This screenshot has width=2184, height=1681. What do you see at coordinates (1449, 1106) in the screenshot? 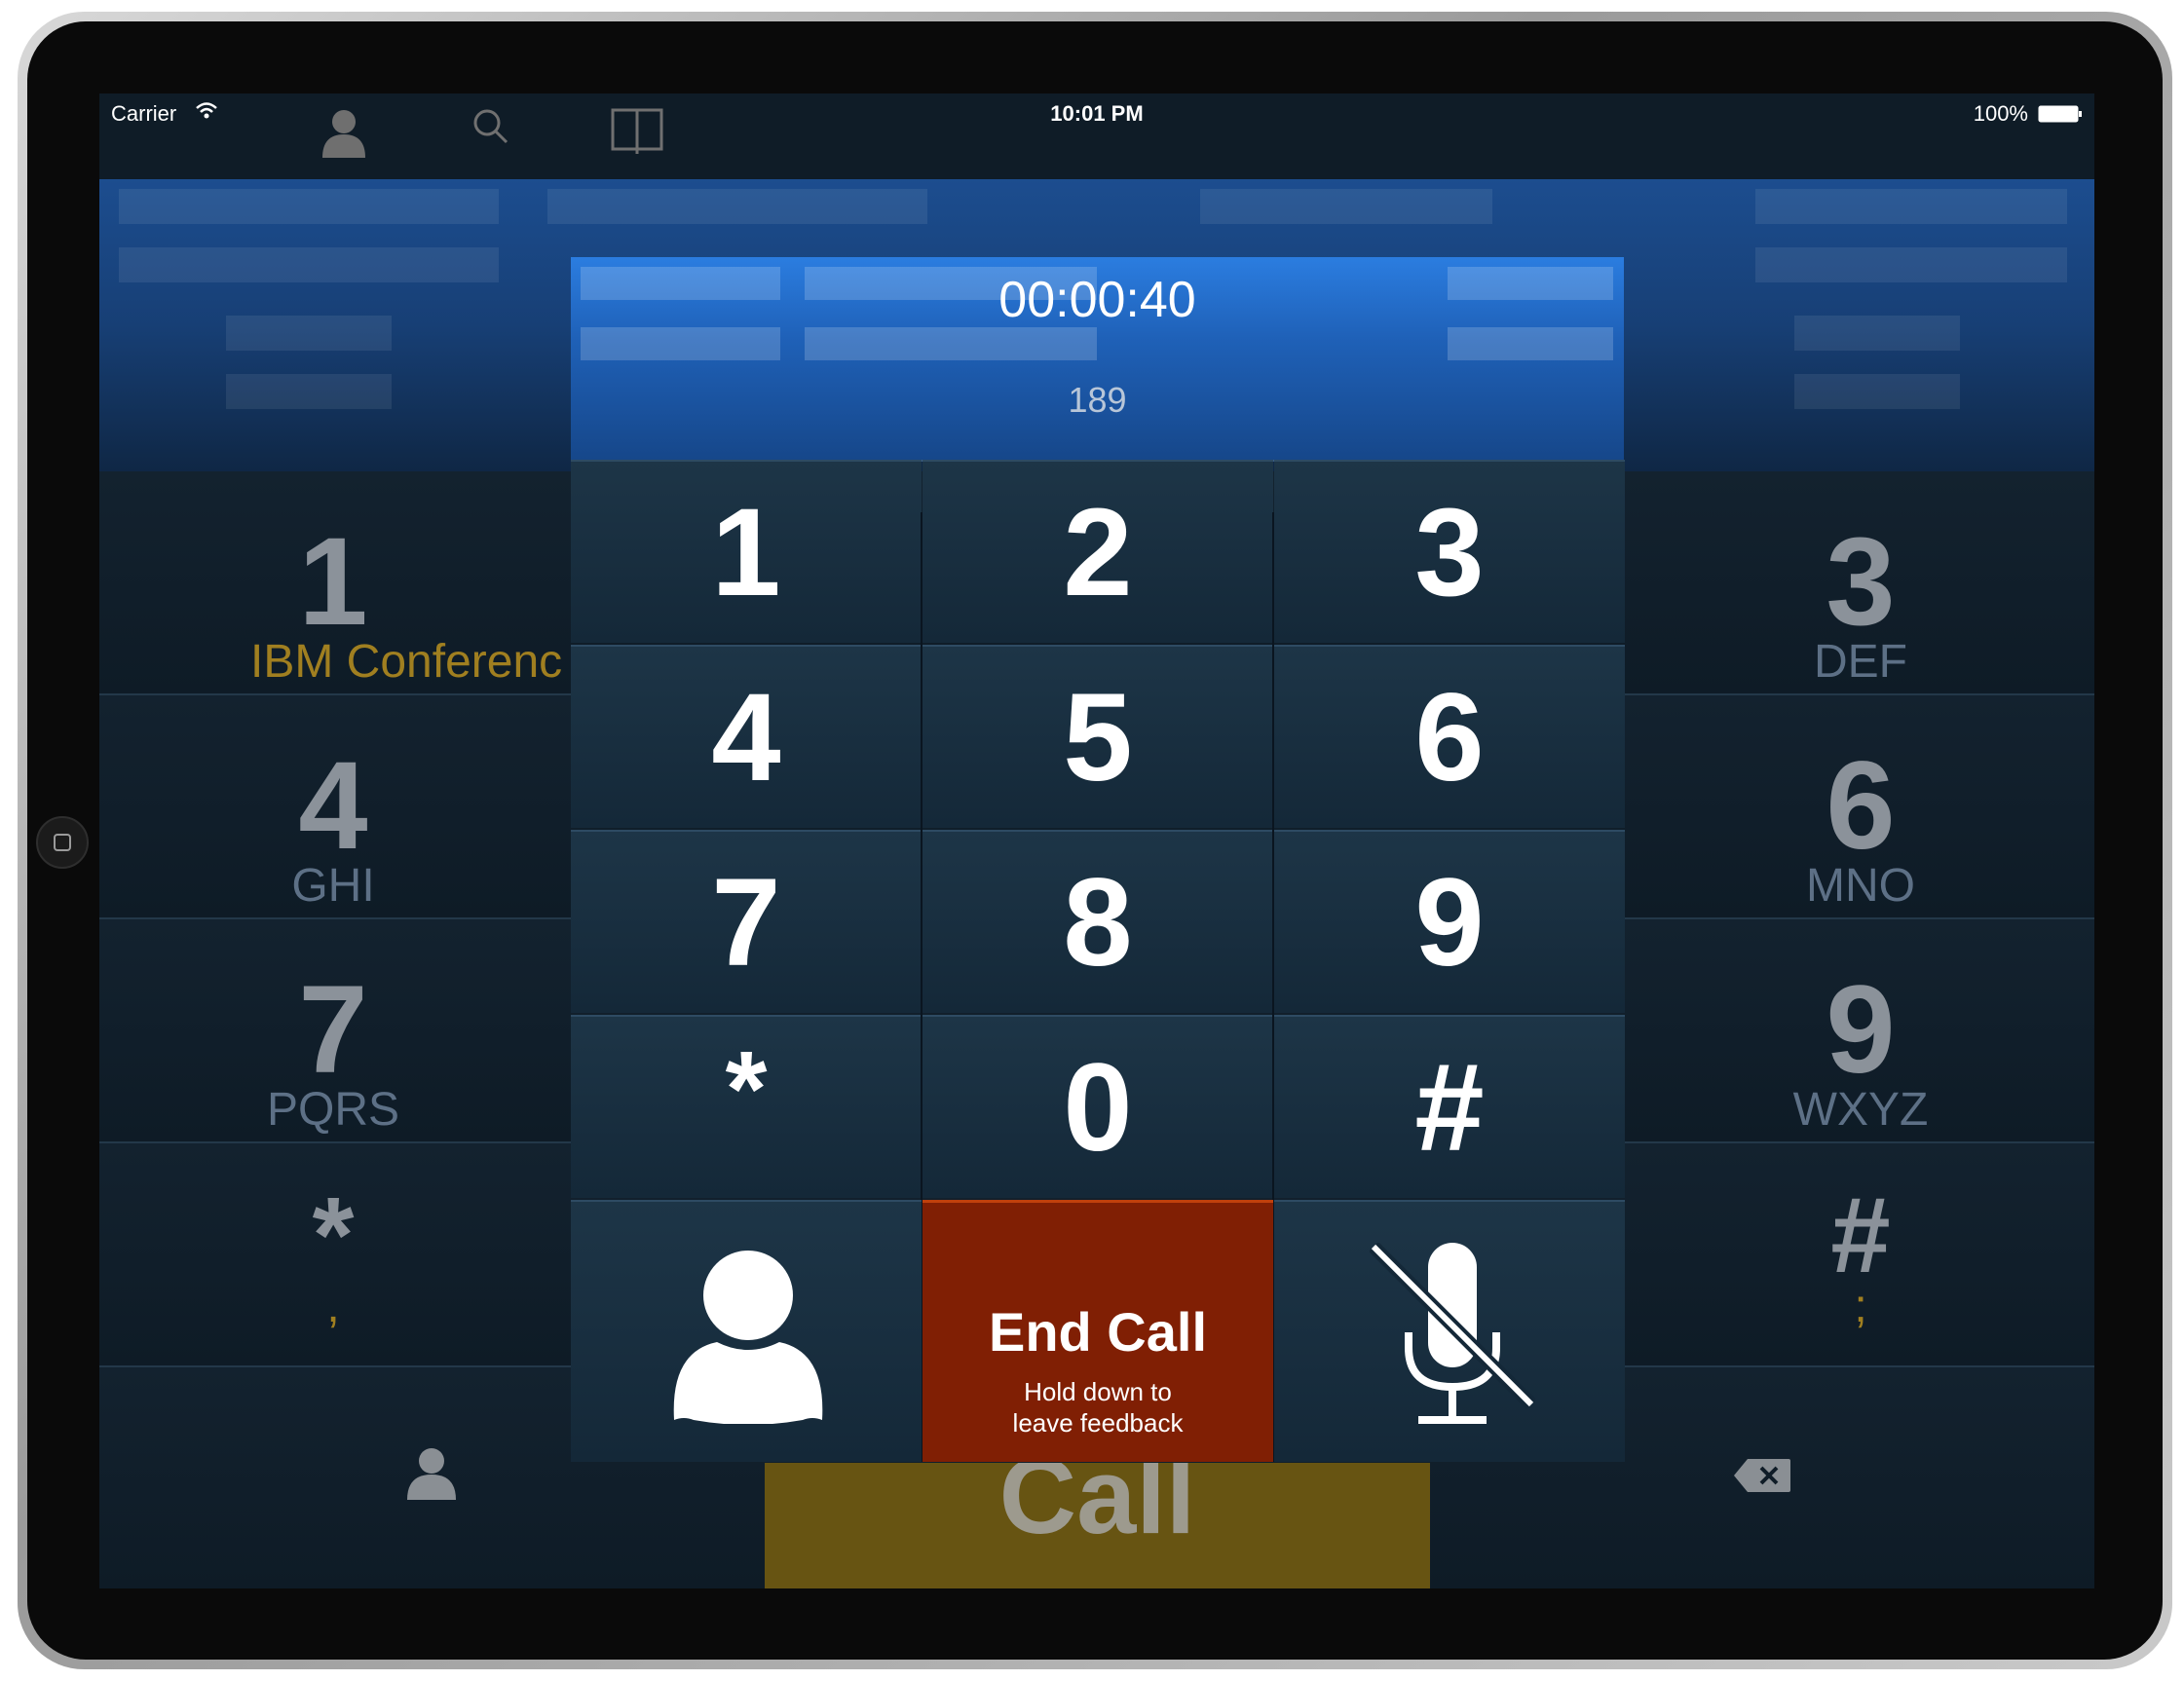
I see `key-hash: #` at bounding box center [1449, 1106].